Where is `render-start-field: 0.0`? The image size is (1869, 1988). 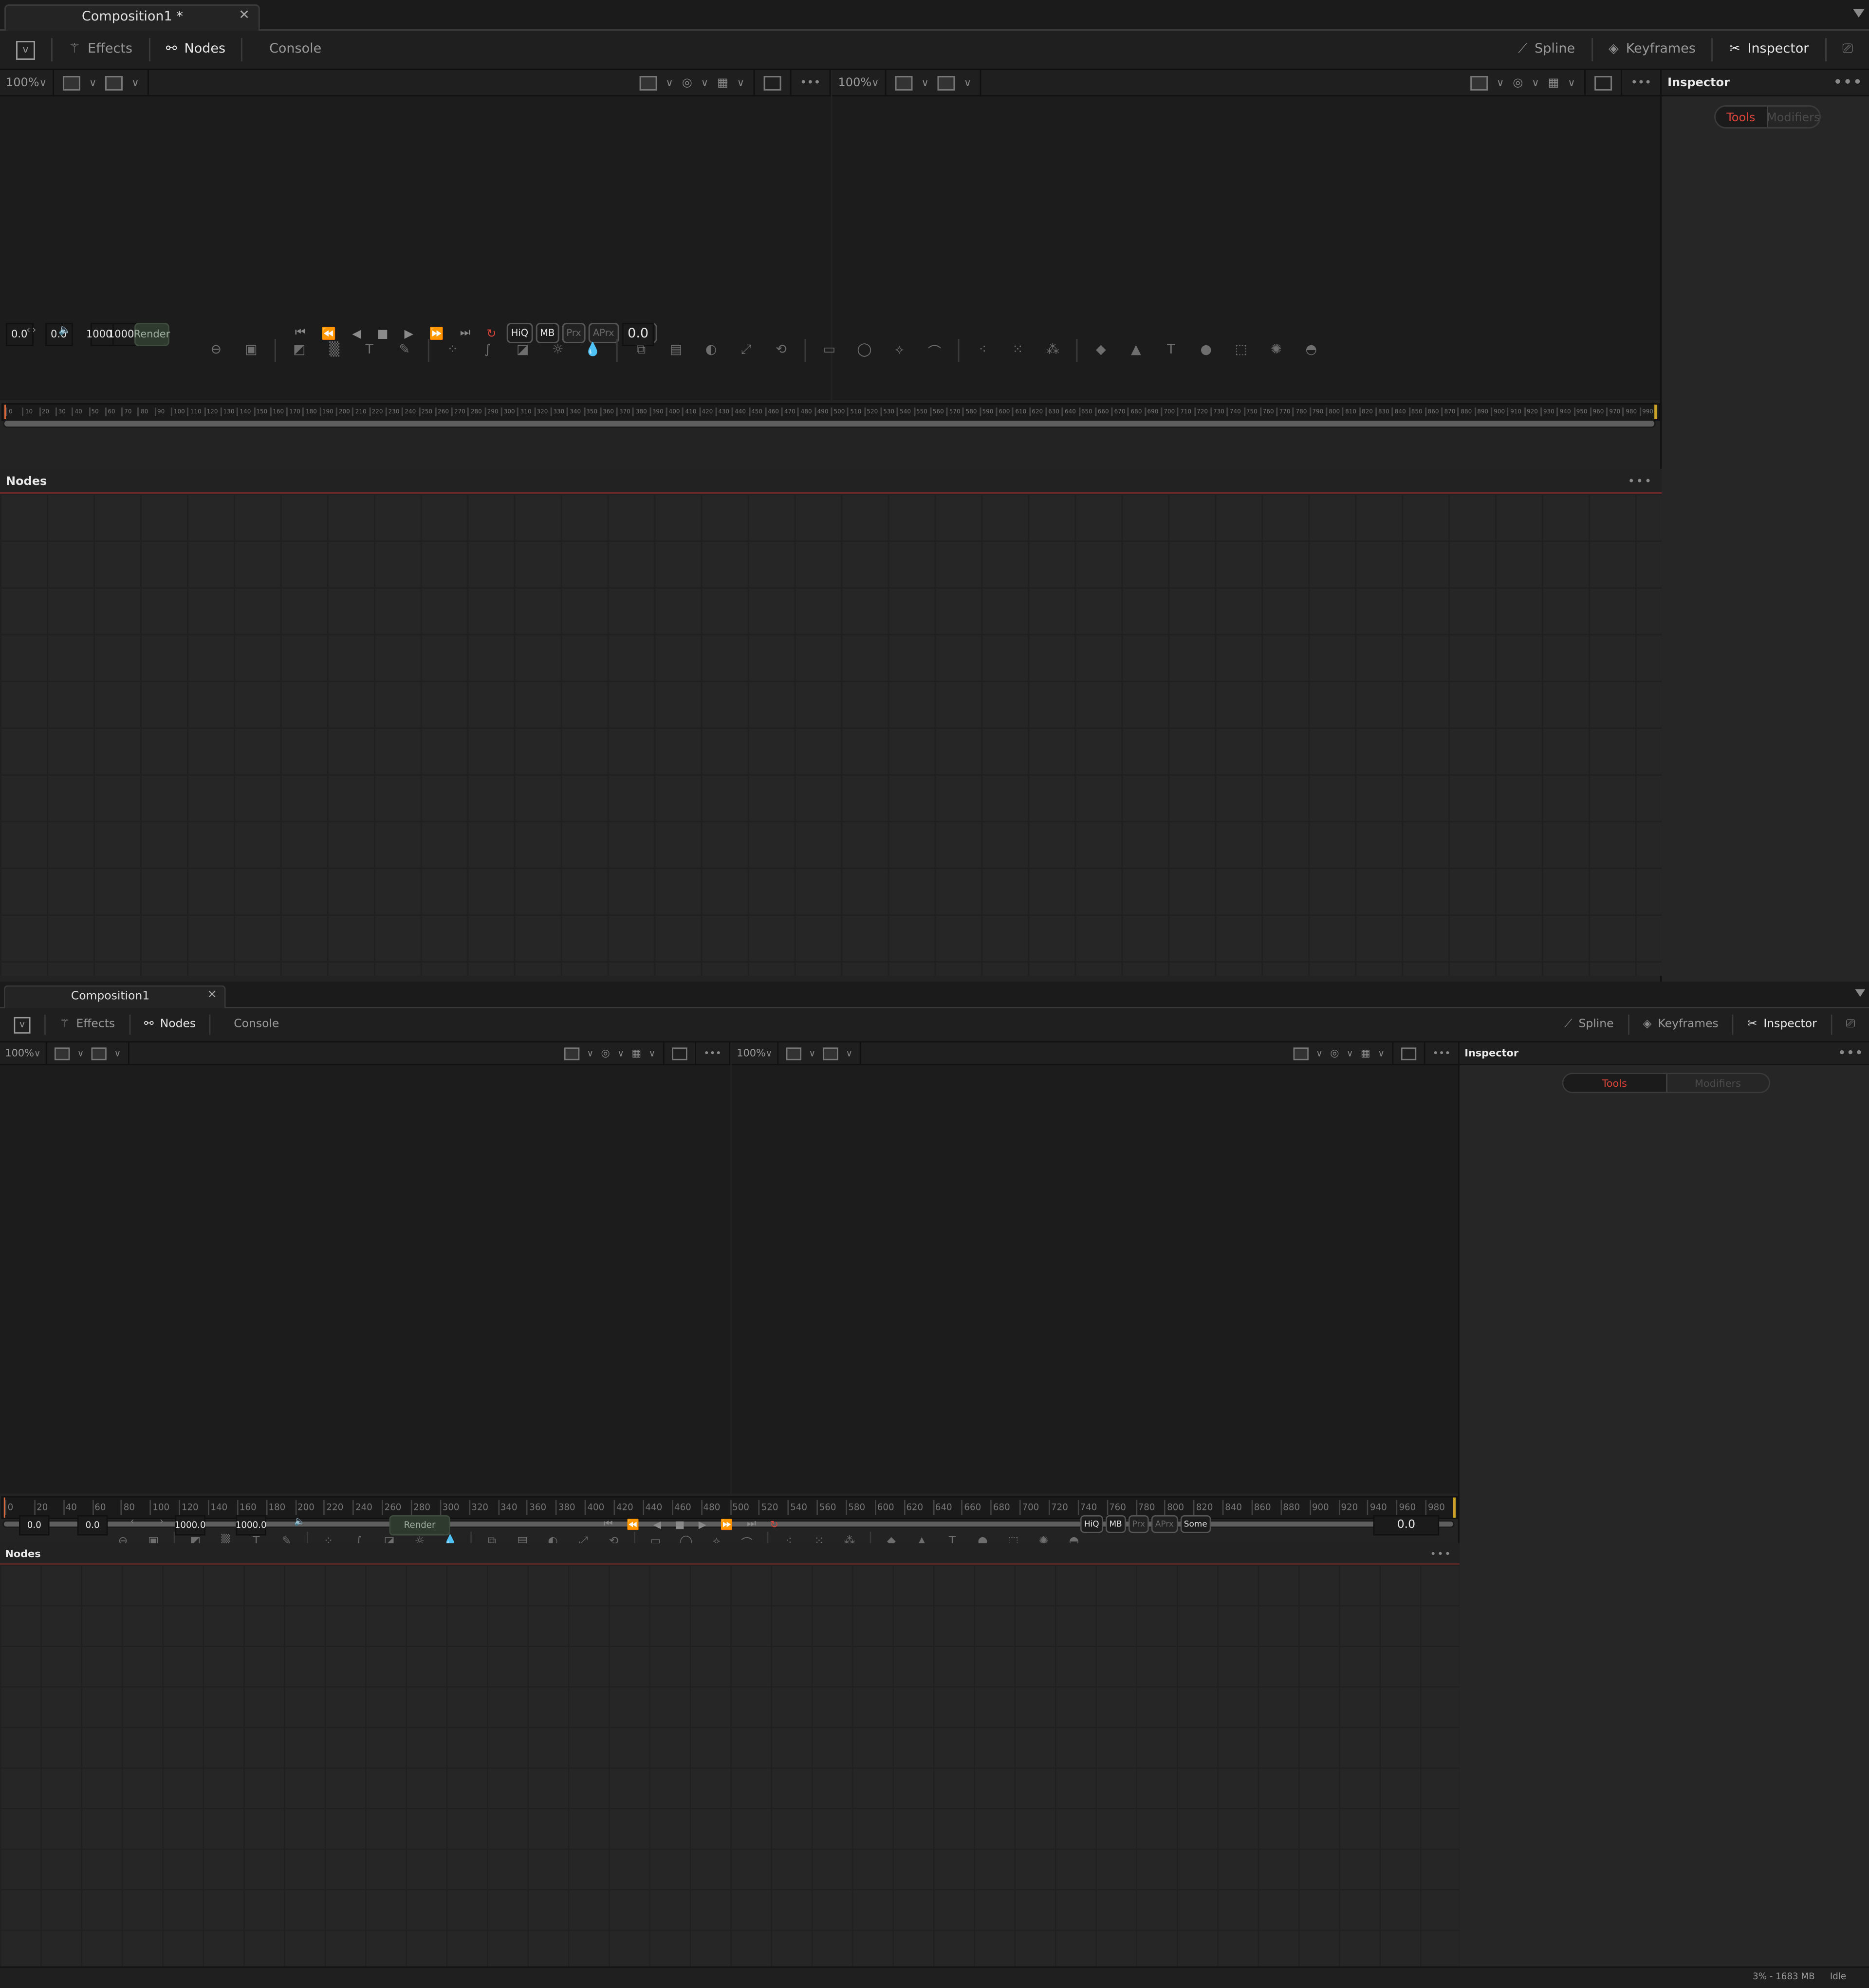
render-start-field: 0.0 is located at coordinates (92, 1525).